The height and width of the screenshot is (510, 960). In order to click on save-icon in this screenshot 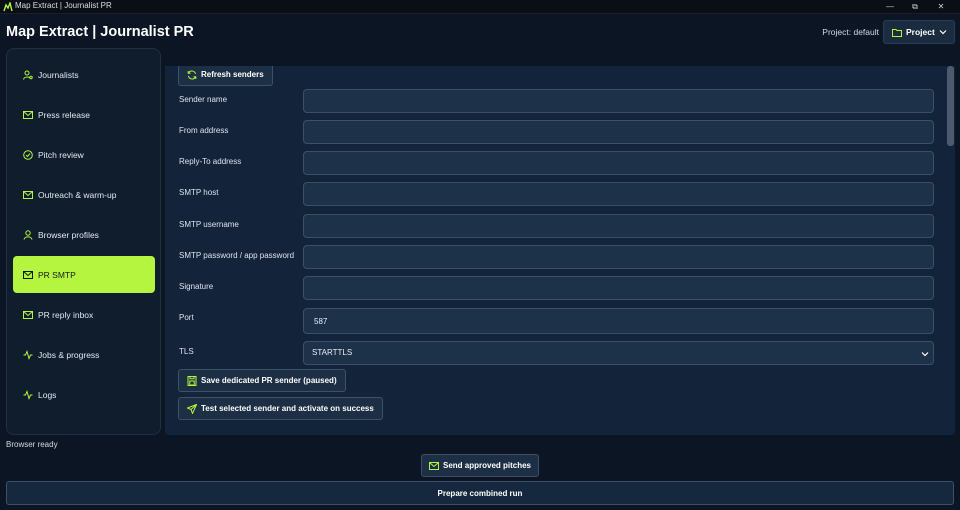, I will do `click(192, 380)`.